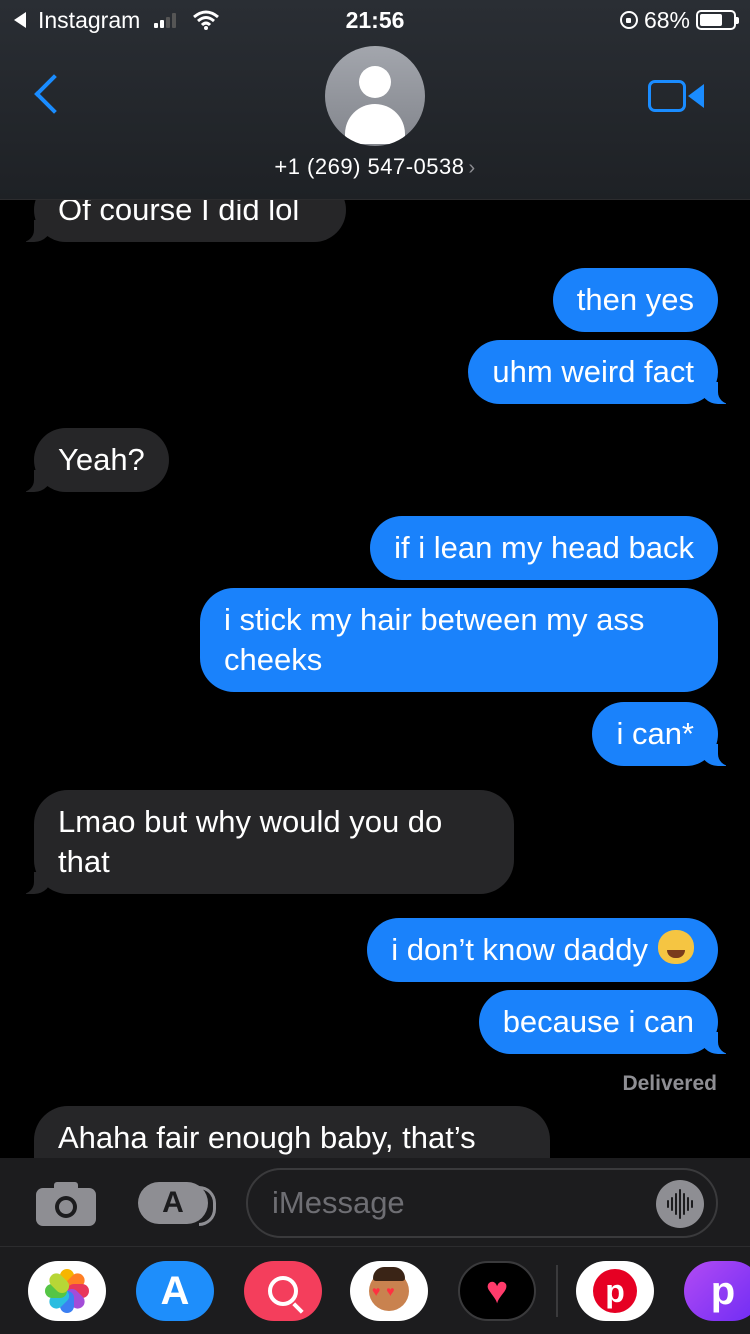  Describe the element at coordinates (338, 1202) in the screenshot. I see `imessage-placeholder: iMessage` at that location.